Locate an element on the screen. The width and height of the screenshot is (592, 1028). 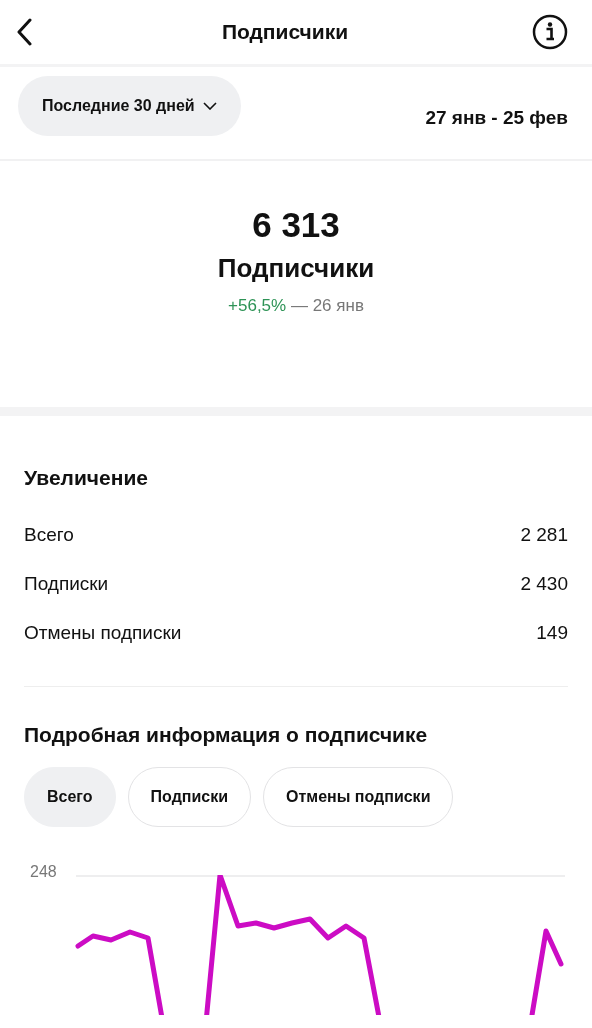
info-icon is located at coordinates (550, 32).